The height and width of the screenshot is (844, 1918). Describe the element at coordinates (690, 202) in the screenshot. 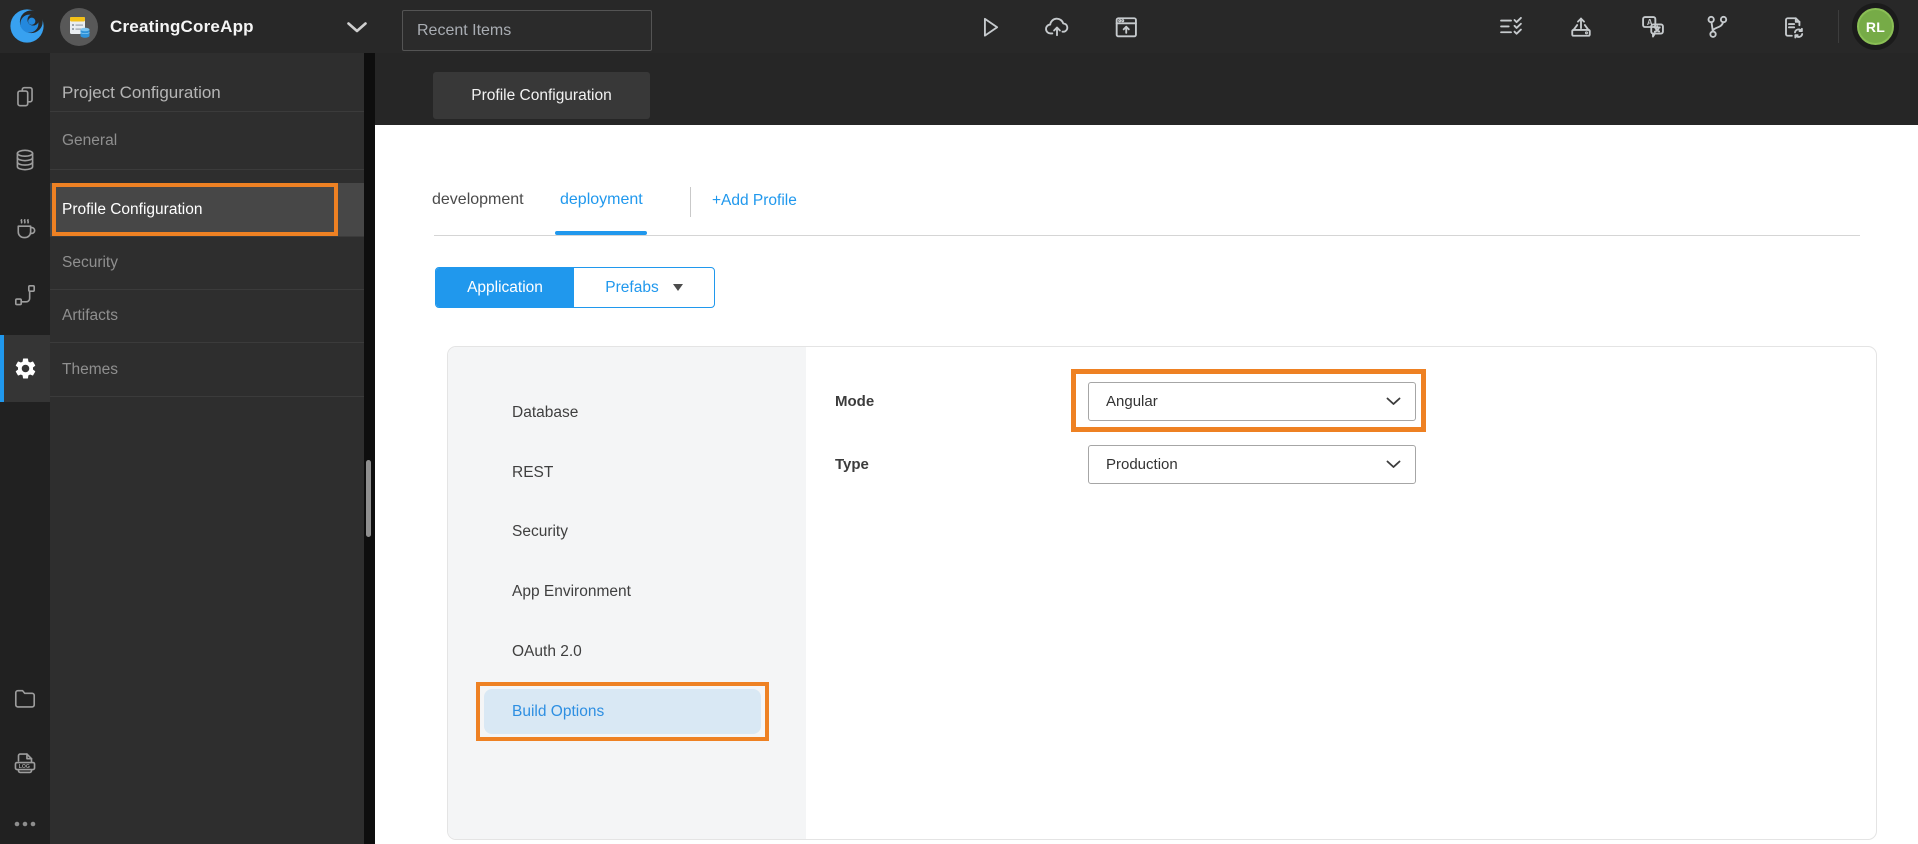

I see `tab-separator` at that location.